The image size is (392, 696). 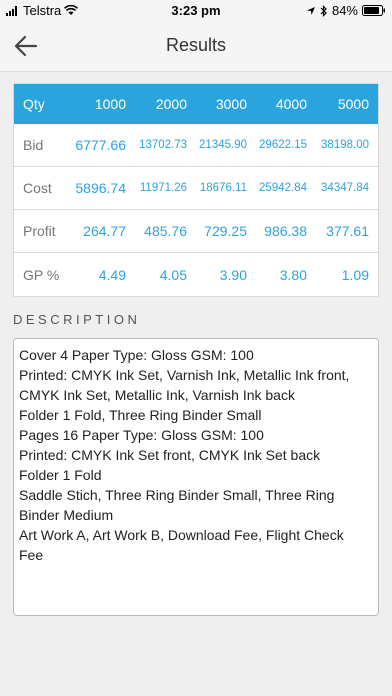 I want to click on table-cell: 485.76, so click(x=165, y=231).